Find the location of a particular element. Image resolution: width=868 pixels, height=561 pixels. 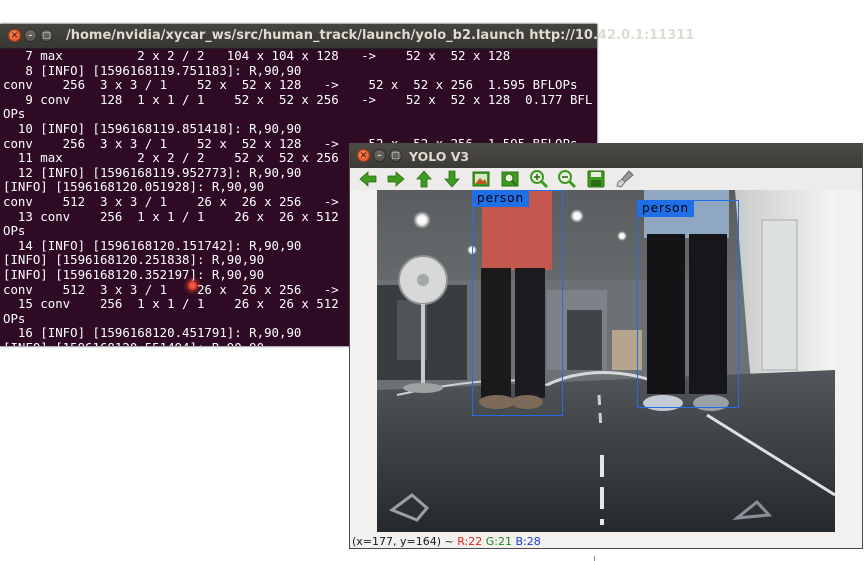

pixel-green-value: G:21 is located at coordinates (498, 541).